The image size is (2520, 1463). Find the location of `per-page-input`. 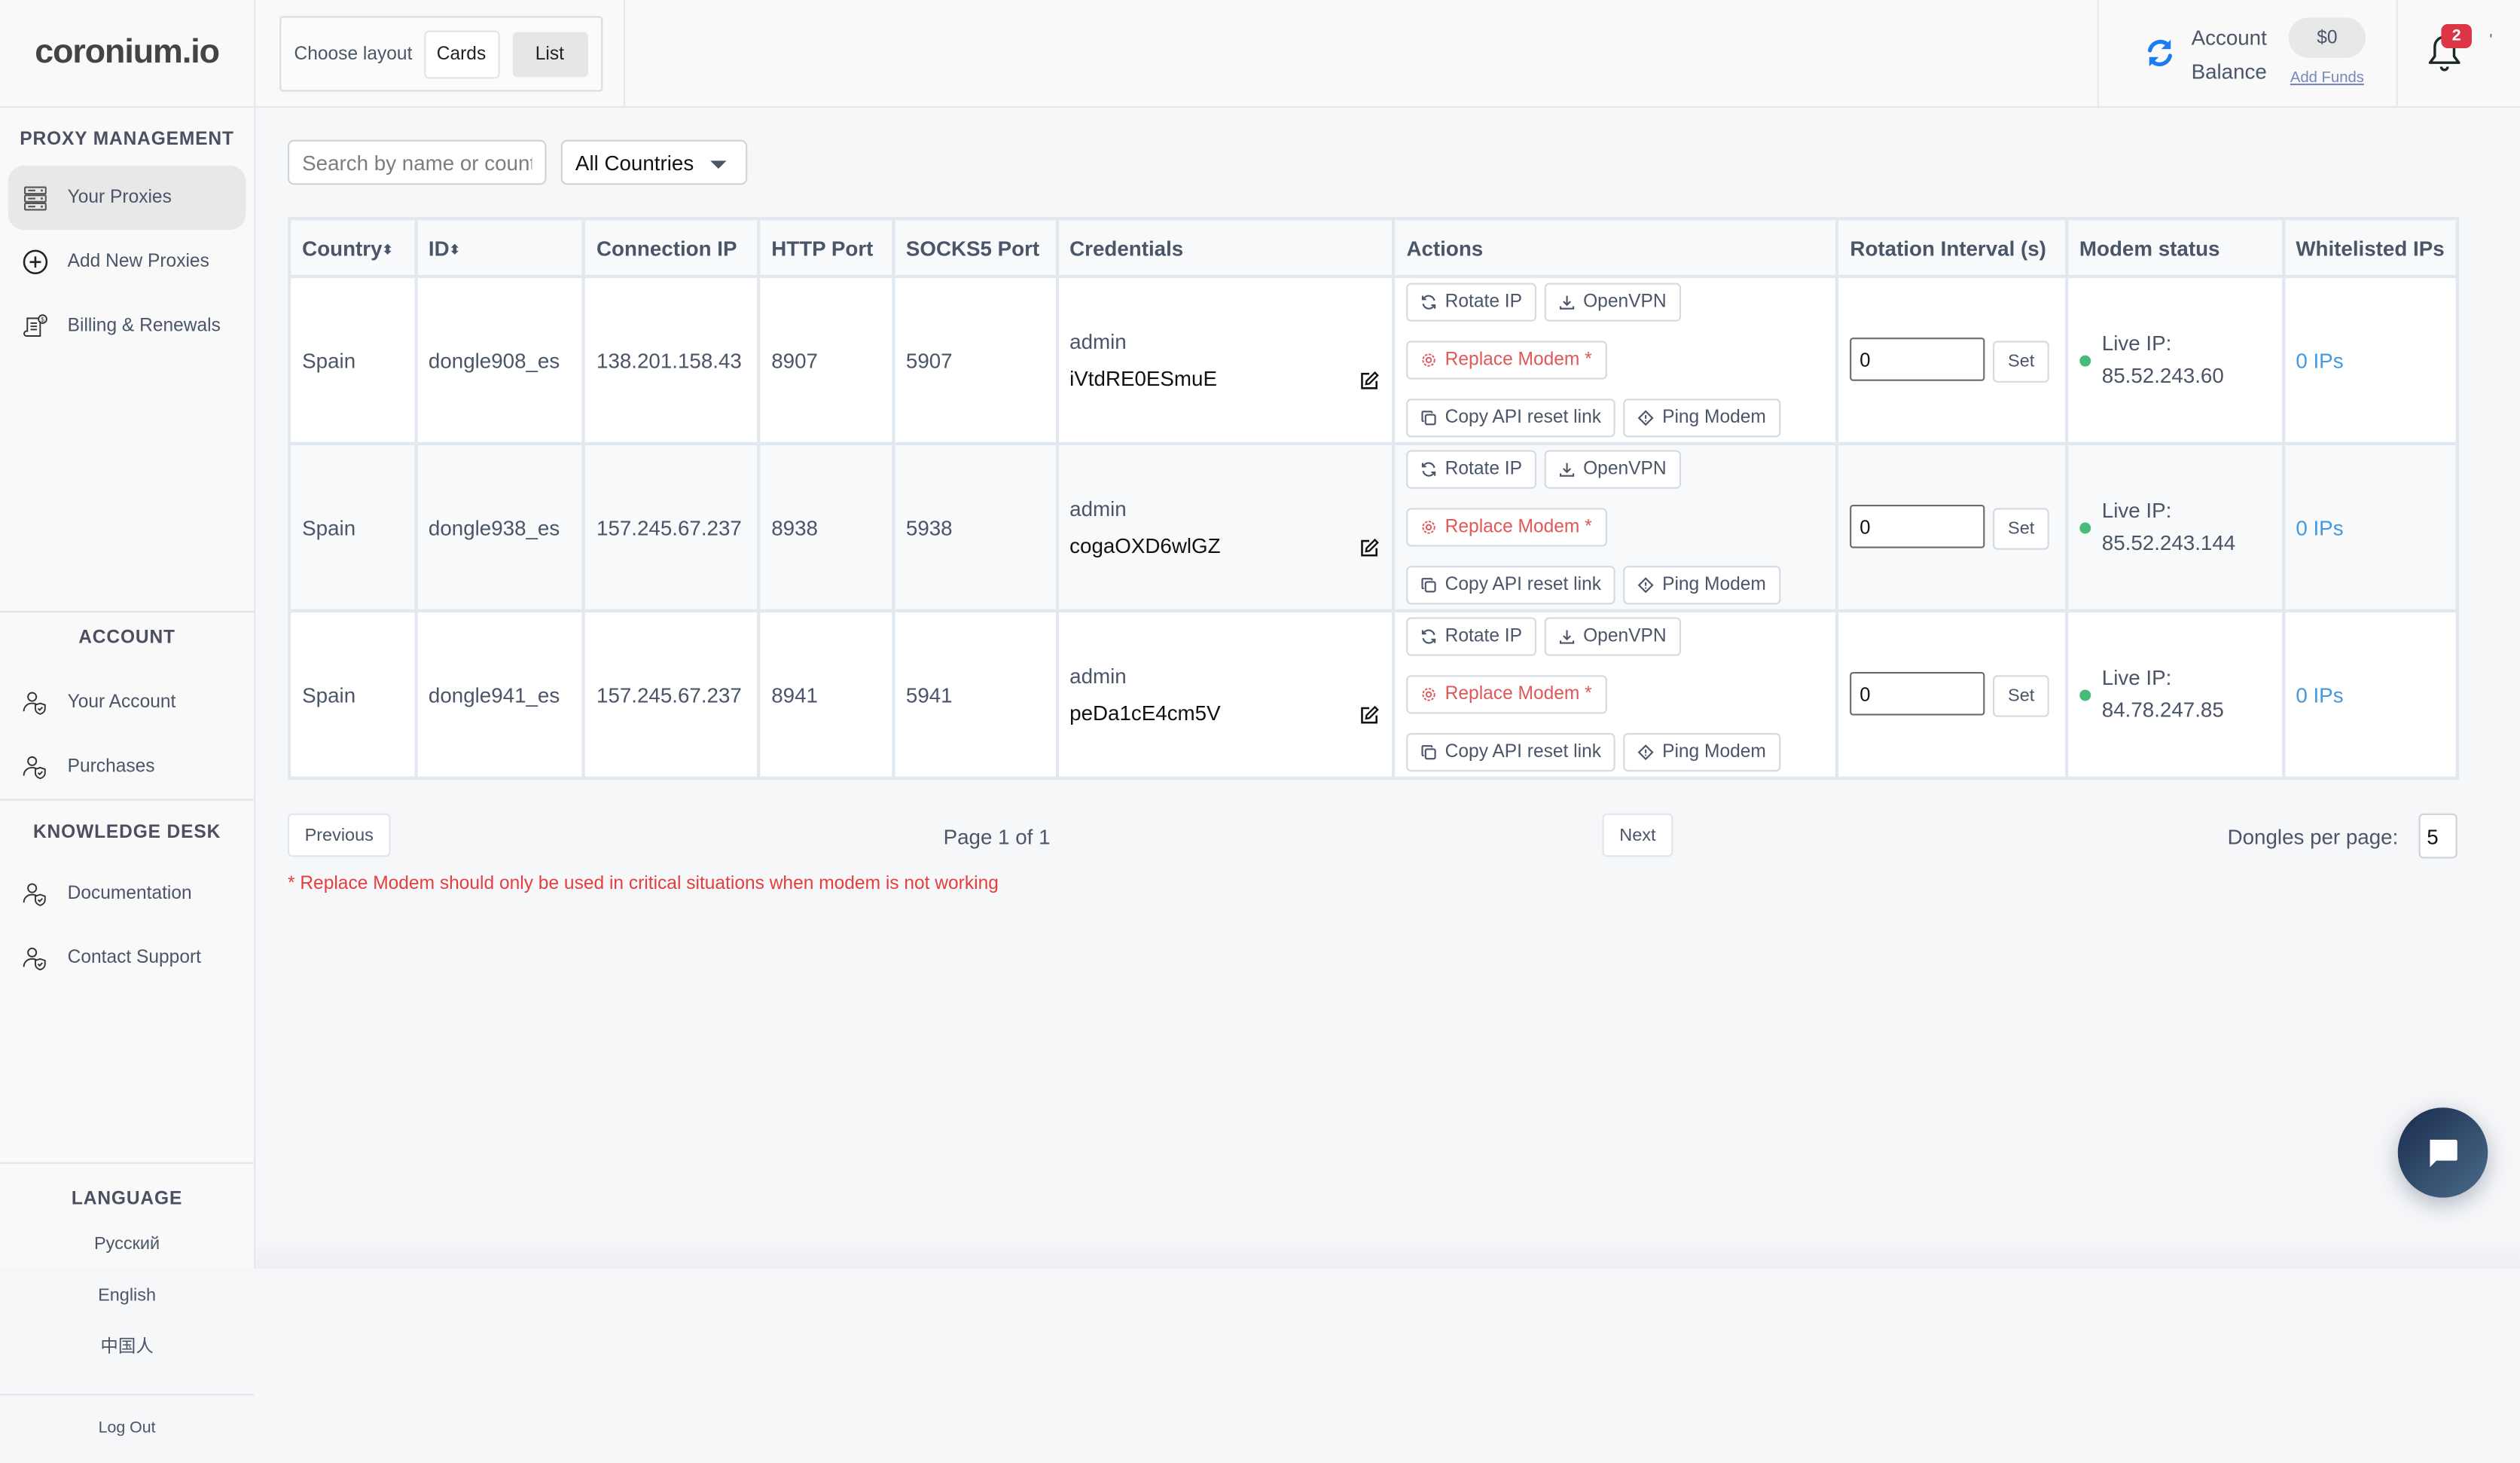

per-page-input is located at coordinates (2437, 836).